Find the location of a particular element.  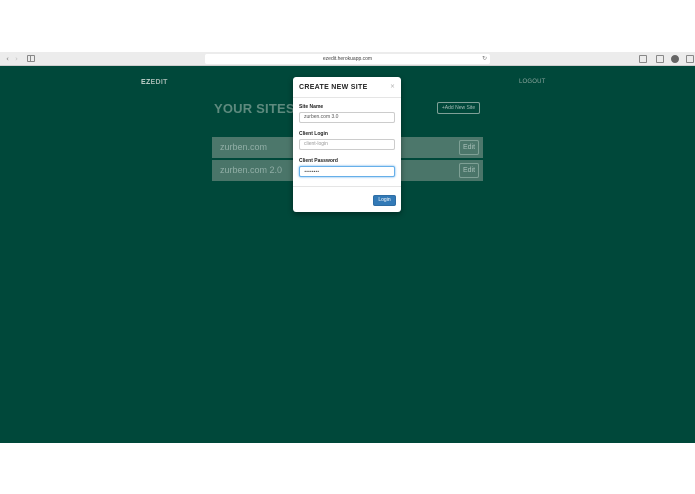

site-name: zurben.com is located at coordinates (244, 147).